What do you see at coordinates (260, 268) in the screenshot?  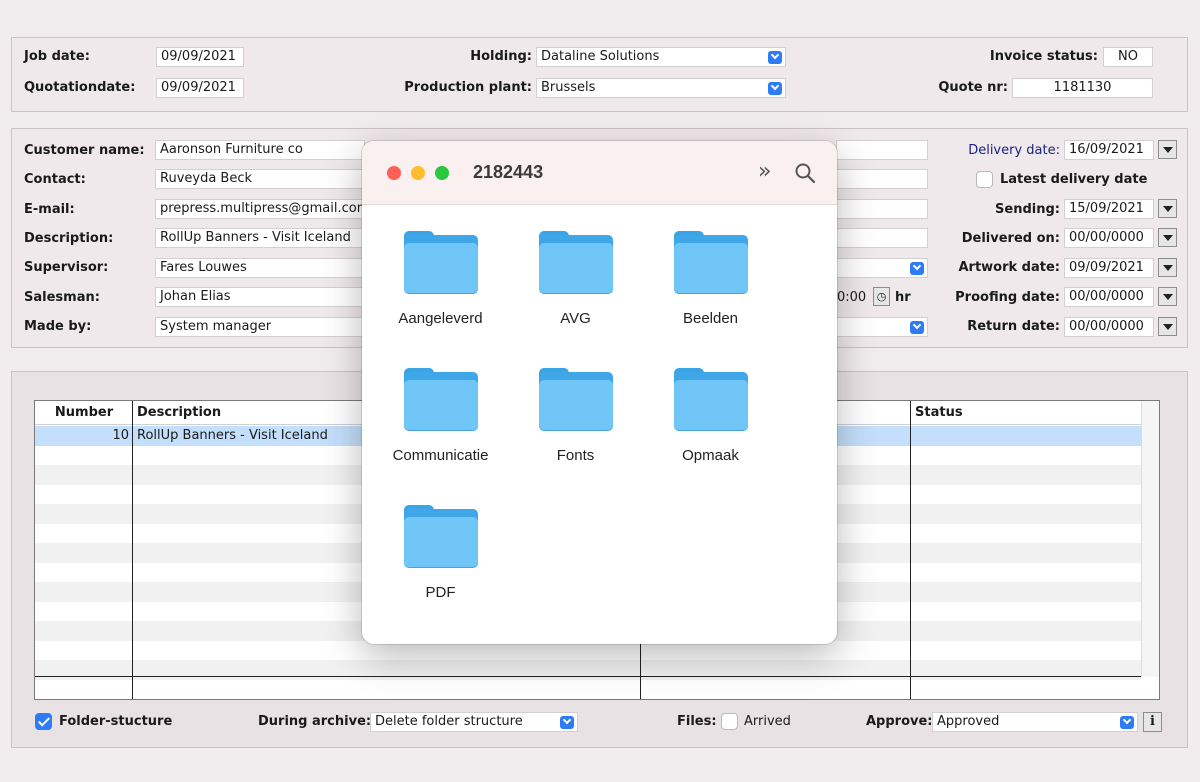 I see `supervisor-field: Fares Louwes` at bounding box center [260, 268].